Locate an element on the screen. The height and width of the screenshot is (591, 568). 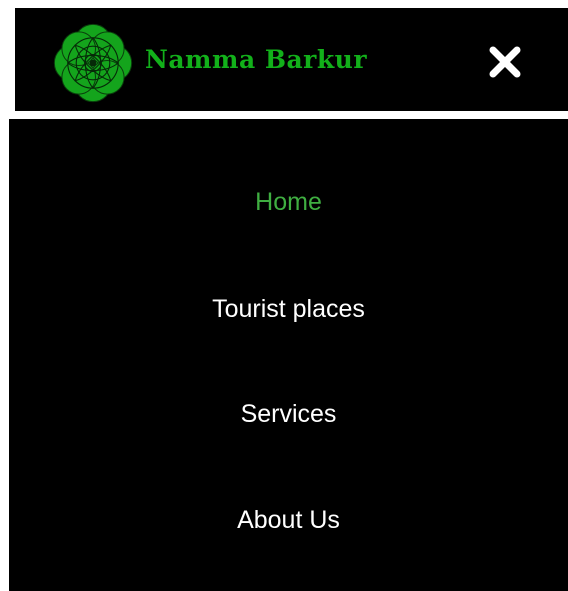
close-icon is located at coordinates (505, 62).